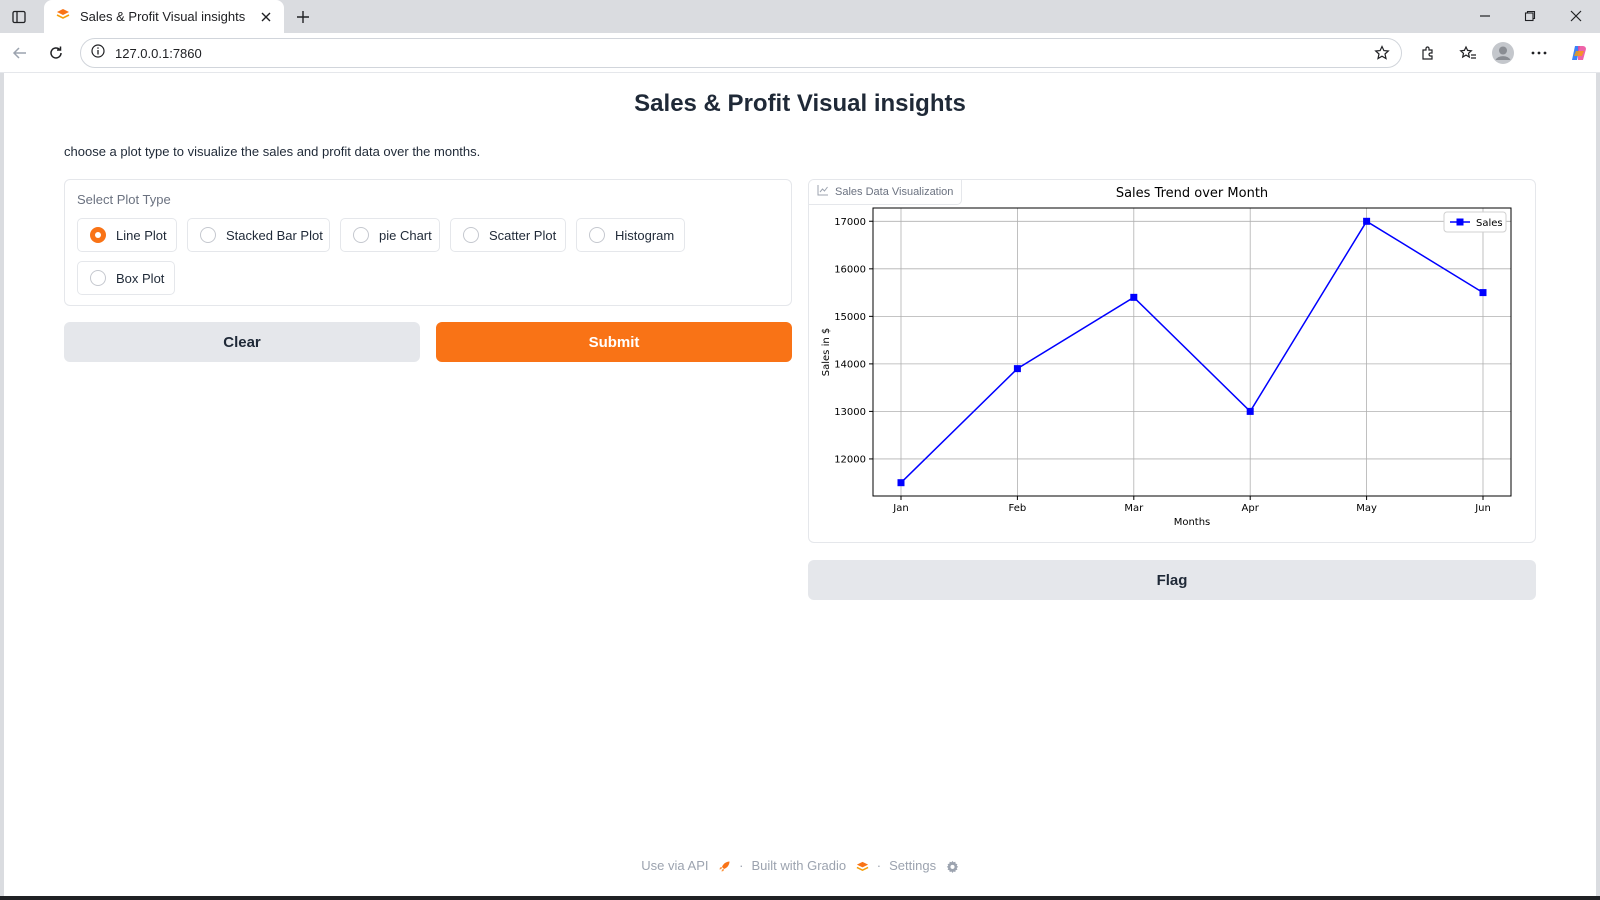 This screenshot has height=900, width=1600. What do you see at coordinates (1366, 508) in the screenshot?
I see `x-tick-label: May` at bounding box center [1366, 508].